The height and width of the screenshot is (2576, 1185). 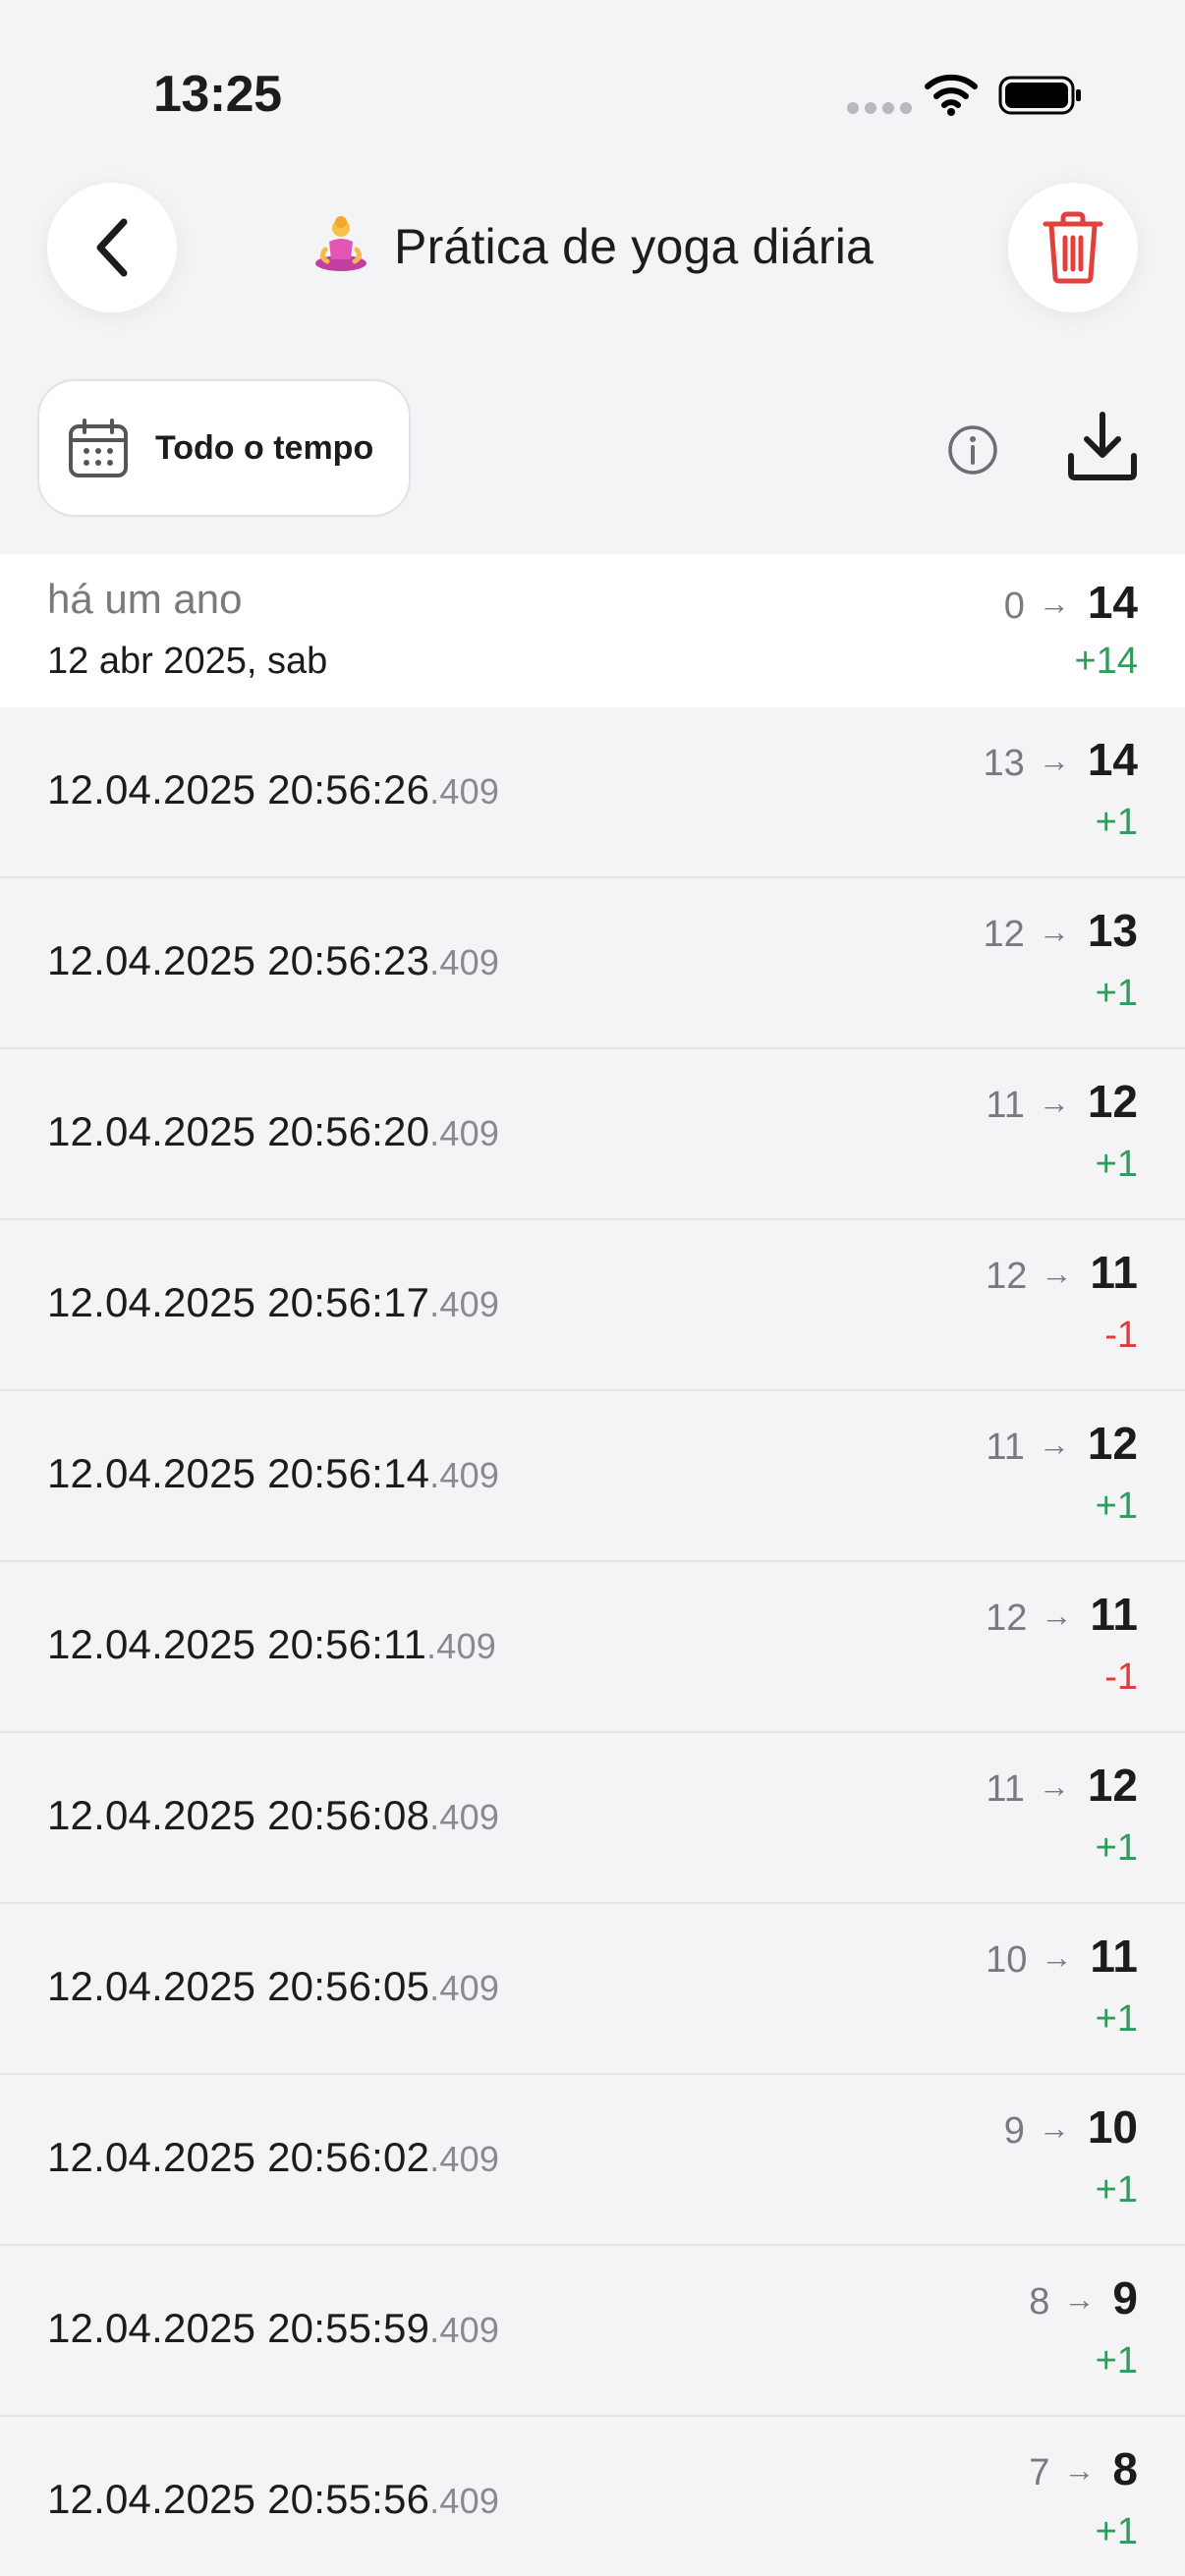 I want to click on person-in-lotus-position-icon, so click(x=341, y=243).